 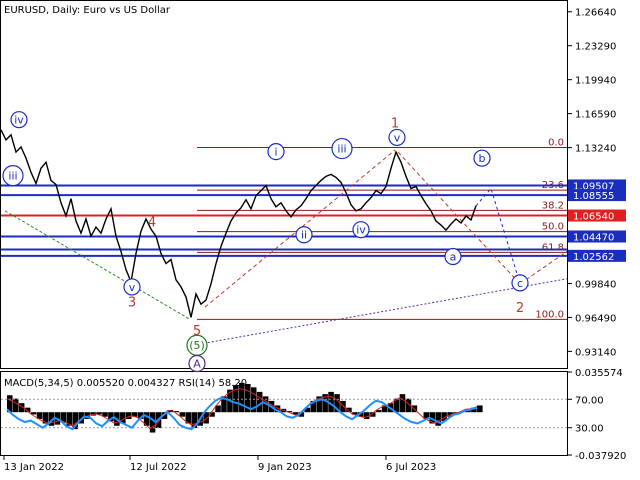 I want to click on y-tick-label: 1.23290, so click(x=595, y=47).